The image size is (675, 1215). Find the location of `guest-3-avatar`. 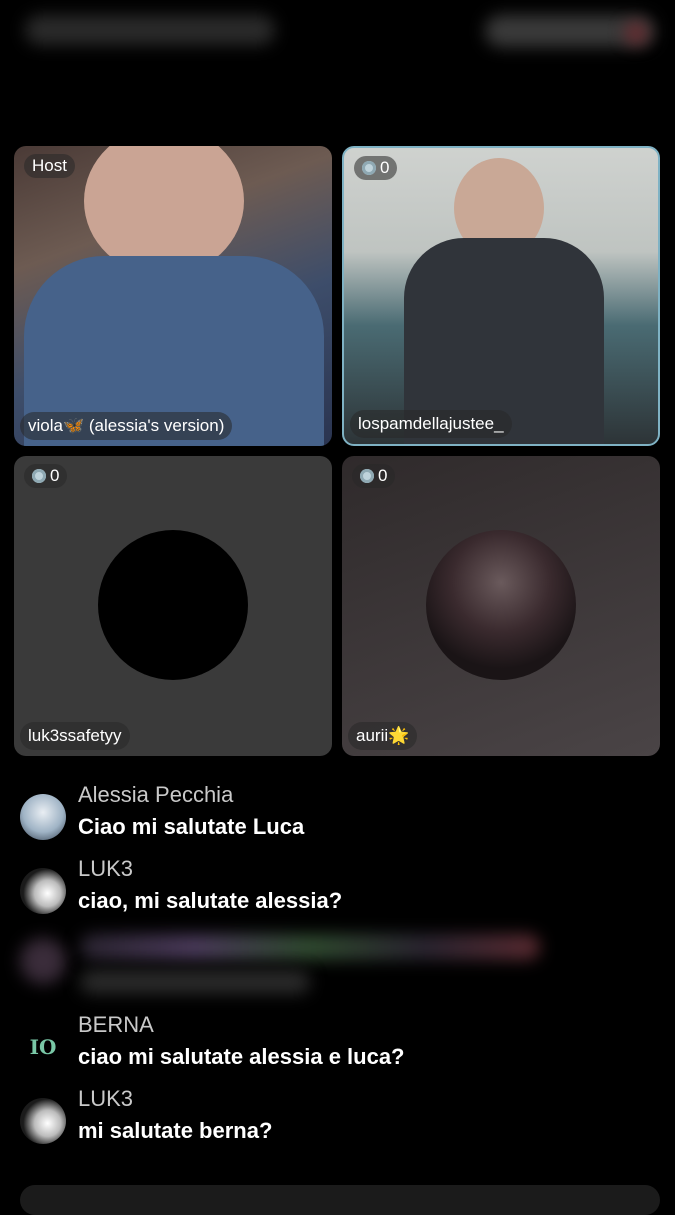

guest-3-avatar is located at coordinates (501, 605).